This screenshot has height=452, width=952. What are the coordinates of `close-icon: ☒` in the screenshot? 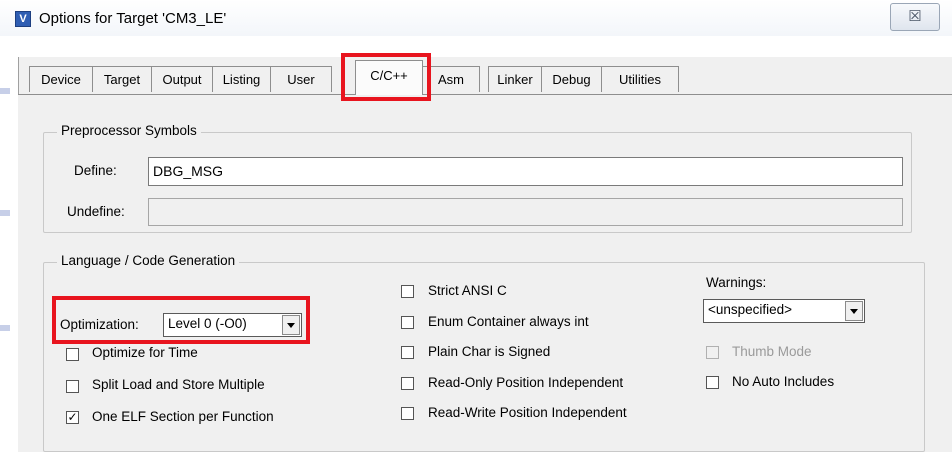 It's located at (915, 16).